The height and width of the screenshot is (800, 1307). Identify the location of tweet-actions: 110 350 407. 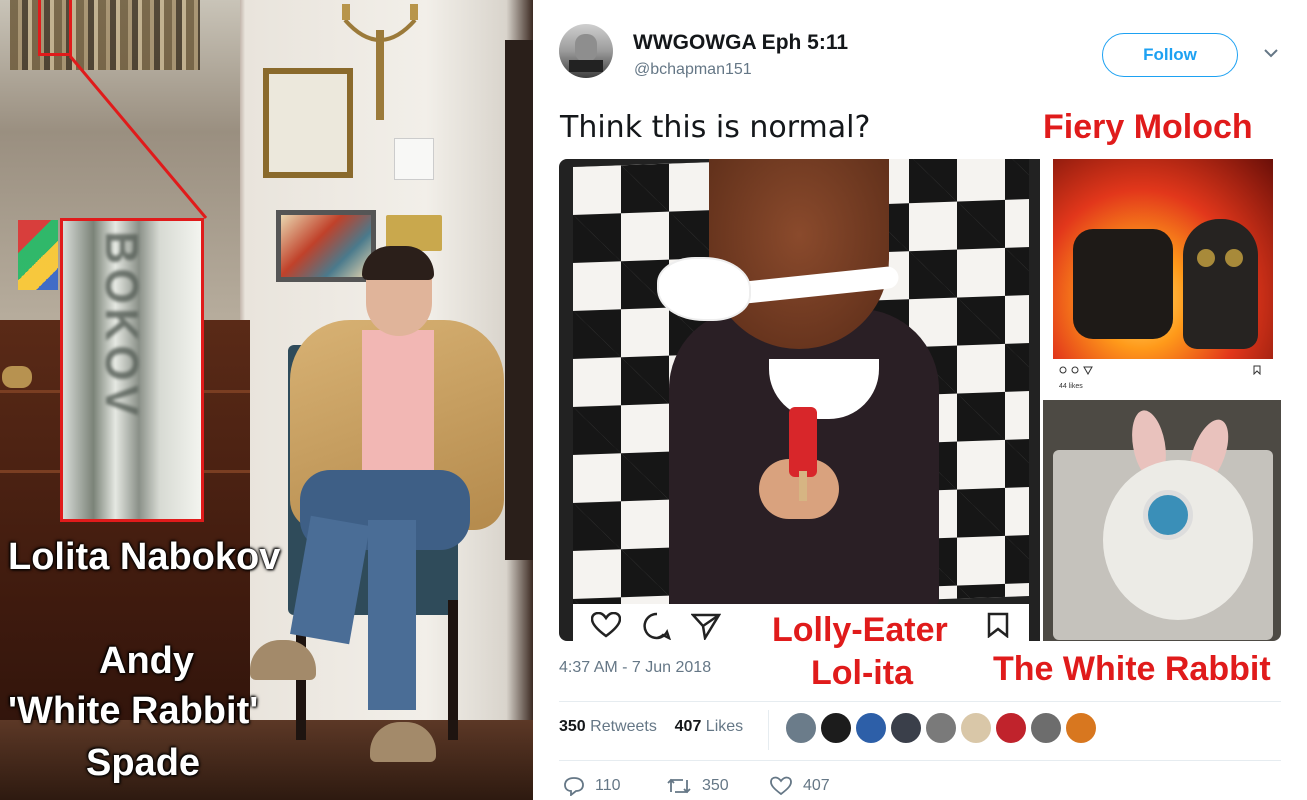
(759, 788).